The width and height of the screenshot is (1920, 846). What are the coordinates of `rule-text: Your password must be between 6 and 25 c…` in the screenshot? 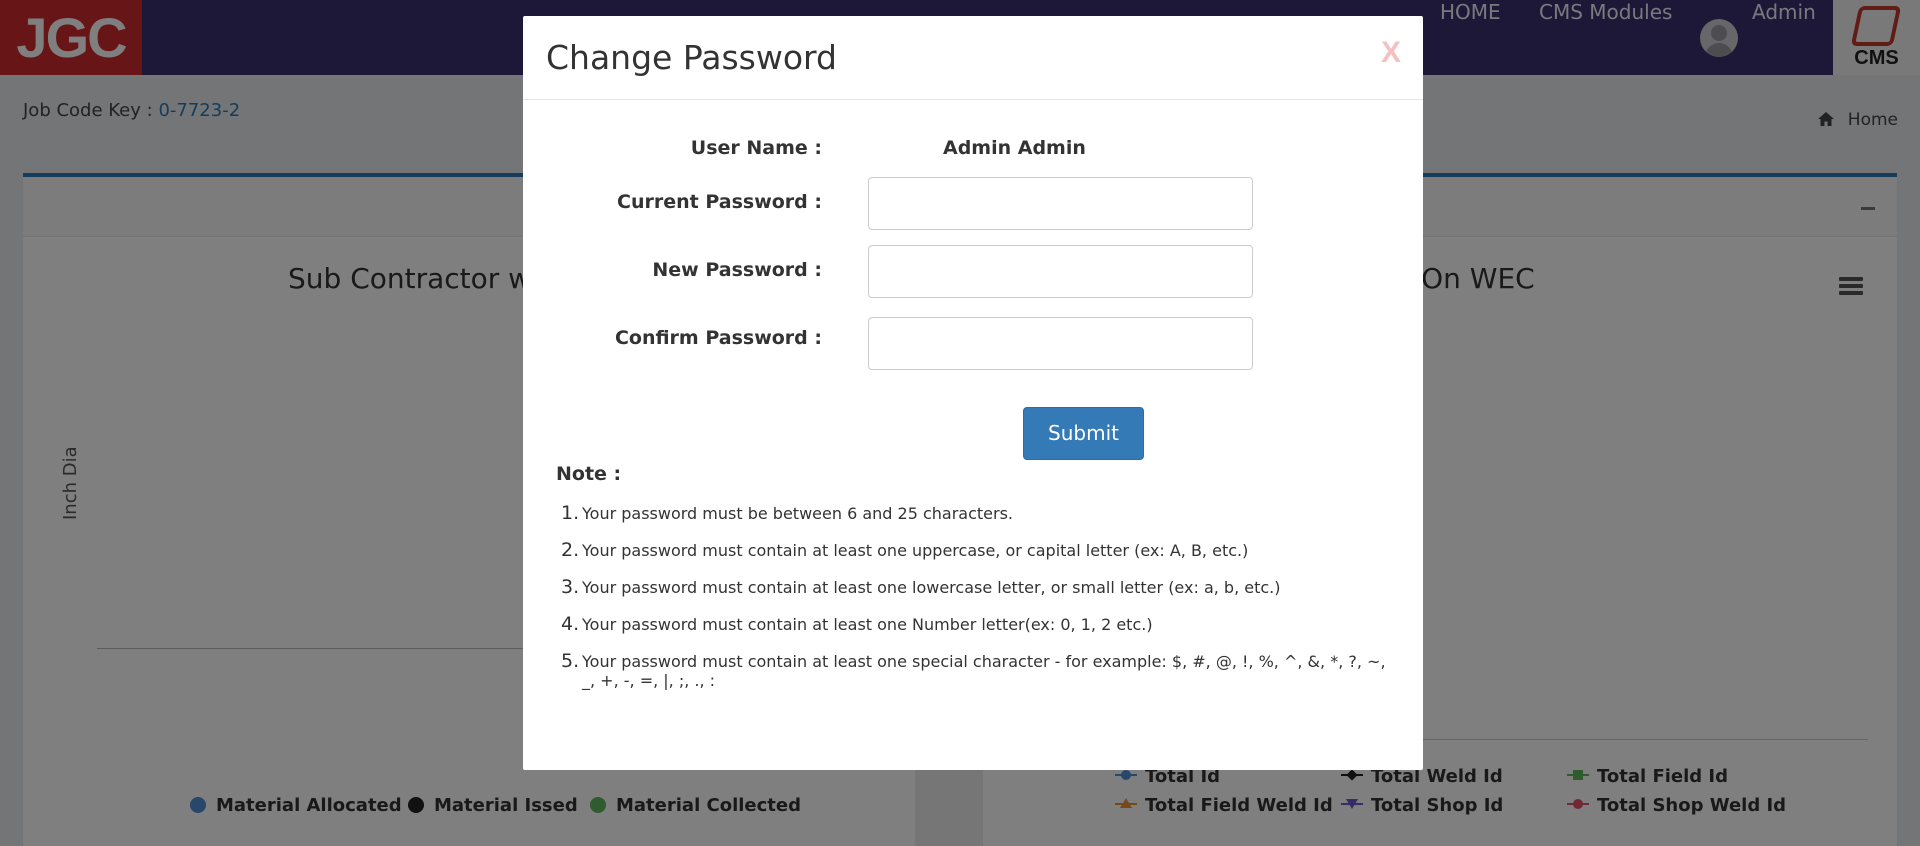 It's located at (798, 513).